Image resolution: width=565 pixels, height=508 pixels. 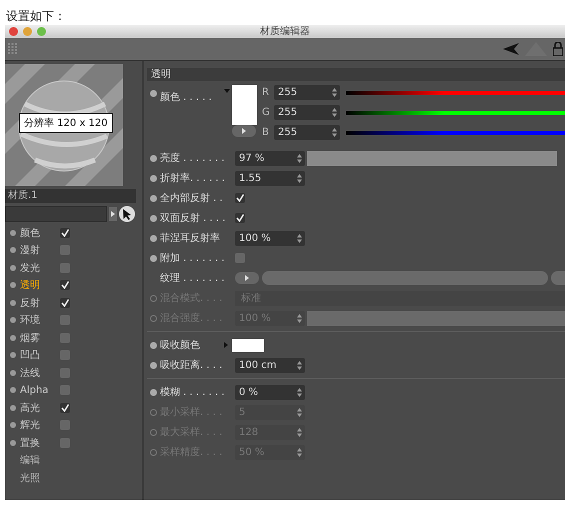 I want to click on channel-letter: R, so click(x=266, y=92).